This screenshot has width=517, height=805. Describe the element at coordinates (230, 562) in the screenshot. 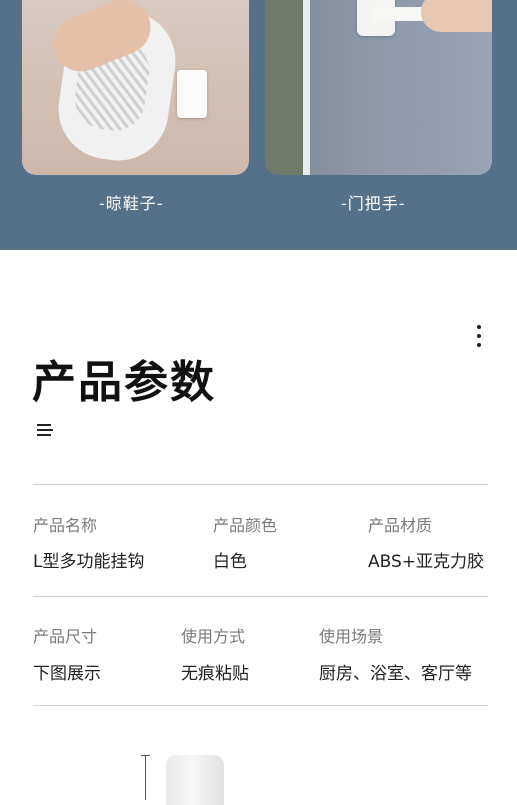

I see `spec-value-color: 白色` at that location.